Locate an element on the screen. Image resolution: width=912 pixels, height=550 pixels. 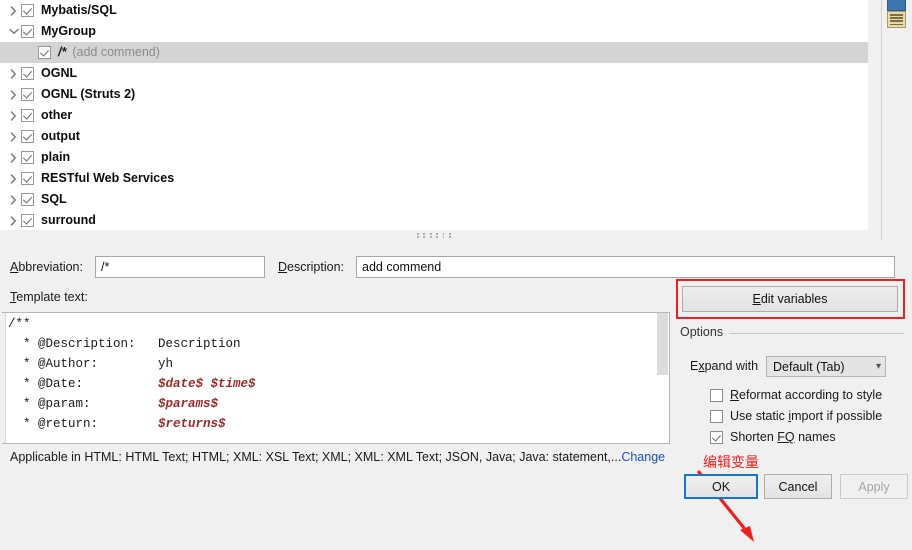
option-checkbox-label: Shorten FQ names is located at coordinates (783, 437).